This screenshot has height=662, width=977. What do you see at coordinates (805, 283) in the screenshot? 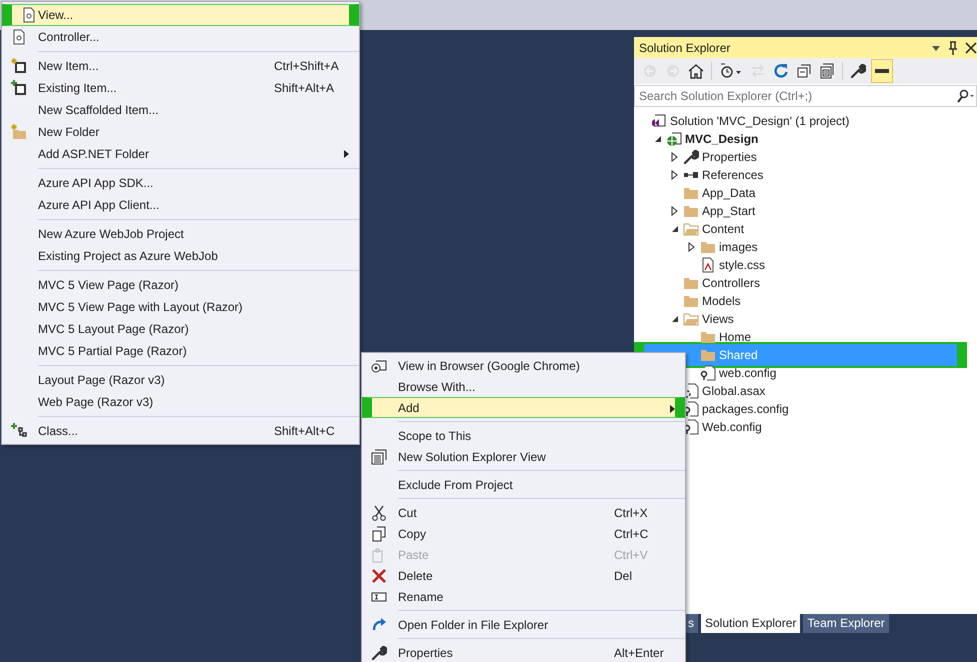
I see `tree-item: Controllers` at bounding box center [805, 283].